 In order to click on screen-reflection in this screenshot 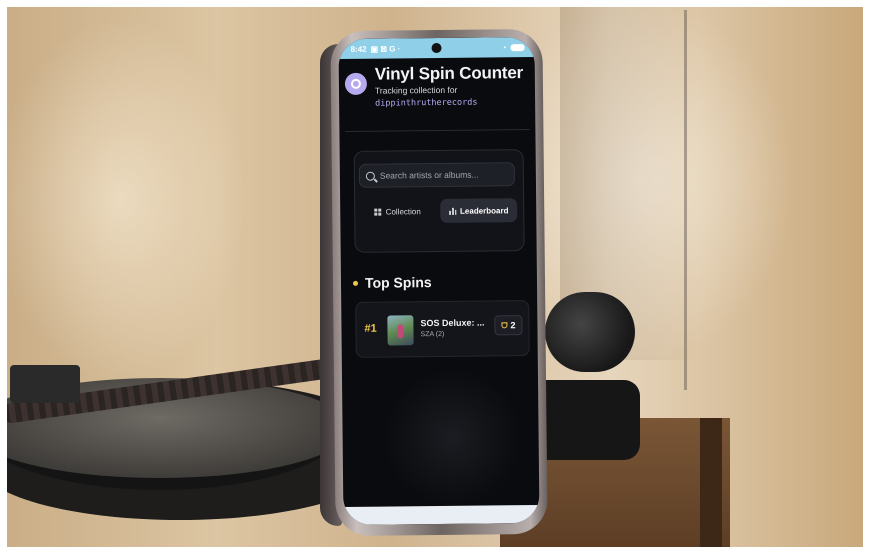, I will do `click(452, 438)`.